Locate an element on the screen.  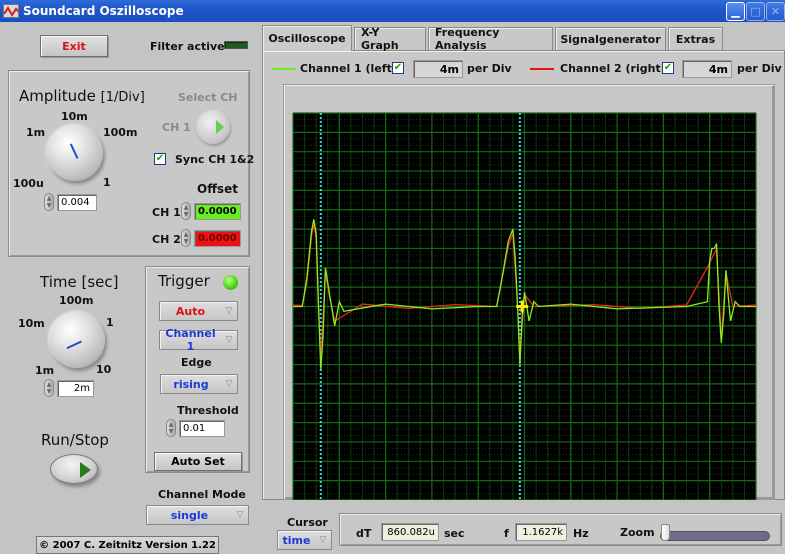
close-icon: ✕ is located at coordinates (775, 11).